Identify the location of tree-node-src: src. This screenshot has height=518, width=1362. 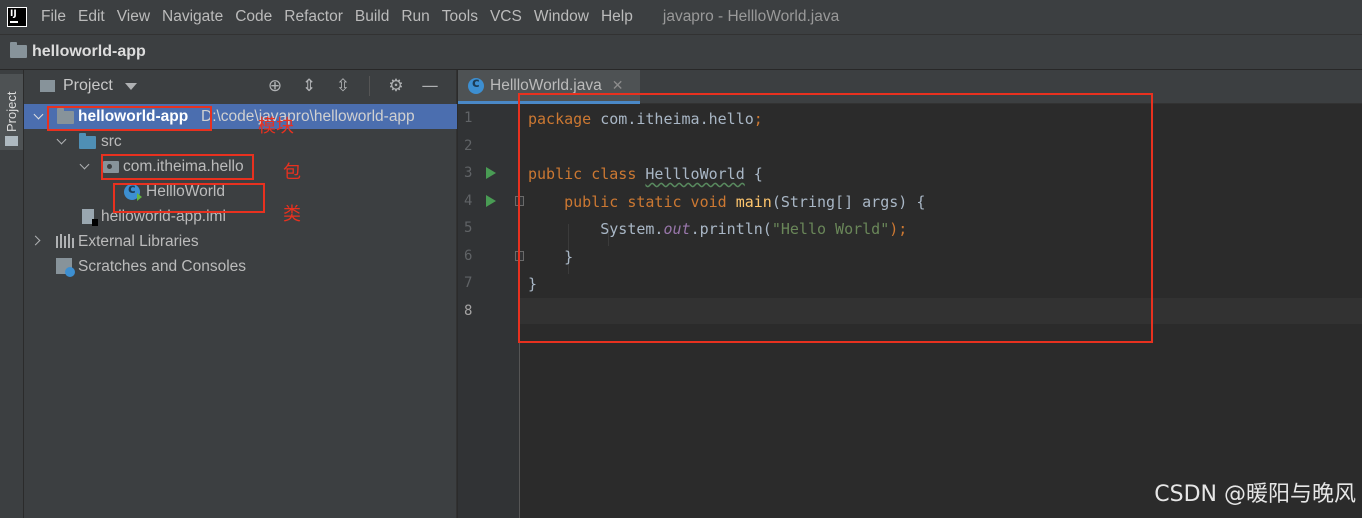
(240, 141).